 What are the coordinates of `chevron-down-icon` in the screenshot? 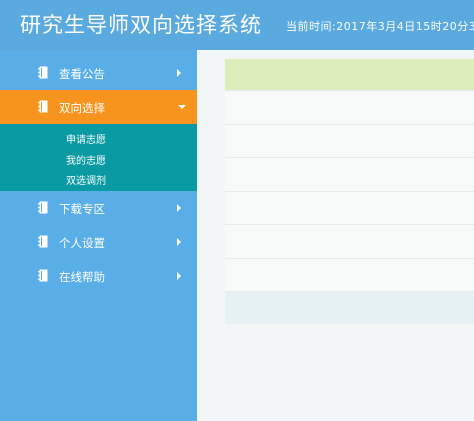 It's located at (182, 107).